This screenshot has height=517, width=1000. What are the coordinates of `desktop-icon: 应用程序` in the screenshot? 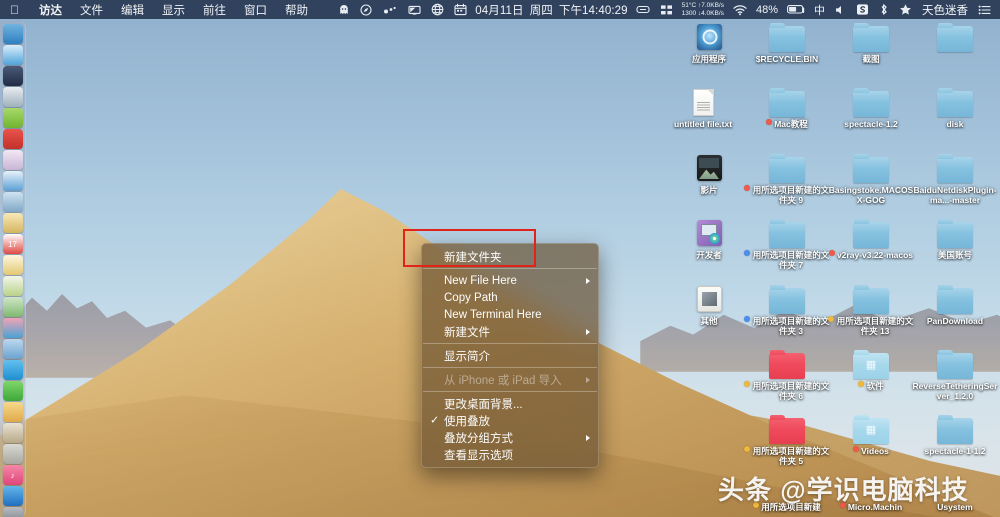 It's located at (709, 43).